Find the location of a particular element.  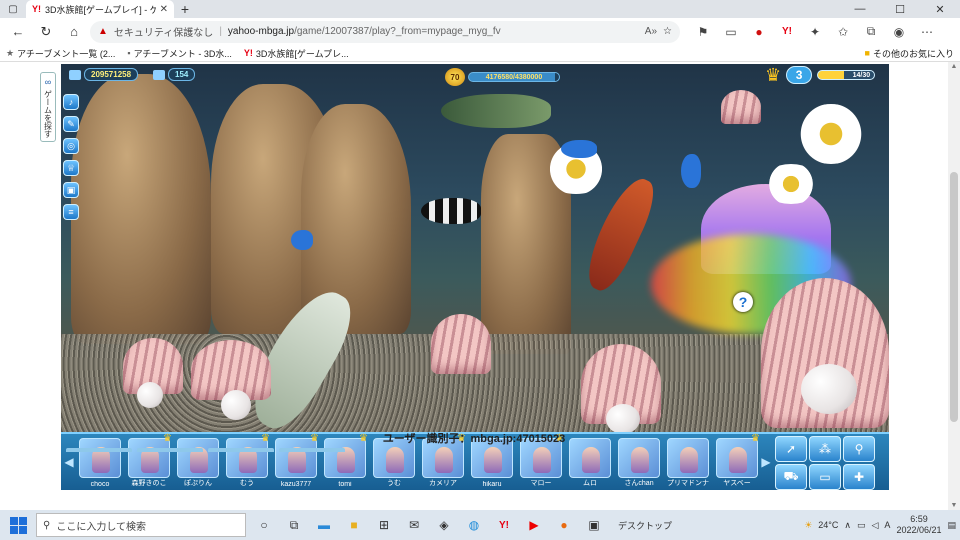

pen-icon: ✎ is located at coordinates (71, 124).